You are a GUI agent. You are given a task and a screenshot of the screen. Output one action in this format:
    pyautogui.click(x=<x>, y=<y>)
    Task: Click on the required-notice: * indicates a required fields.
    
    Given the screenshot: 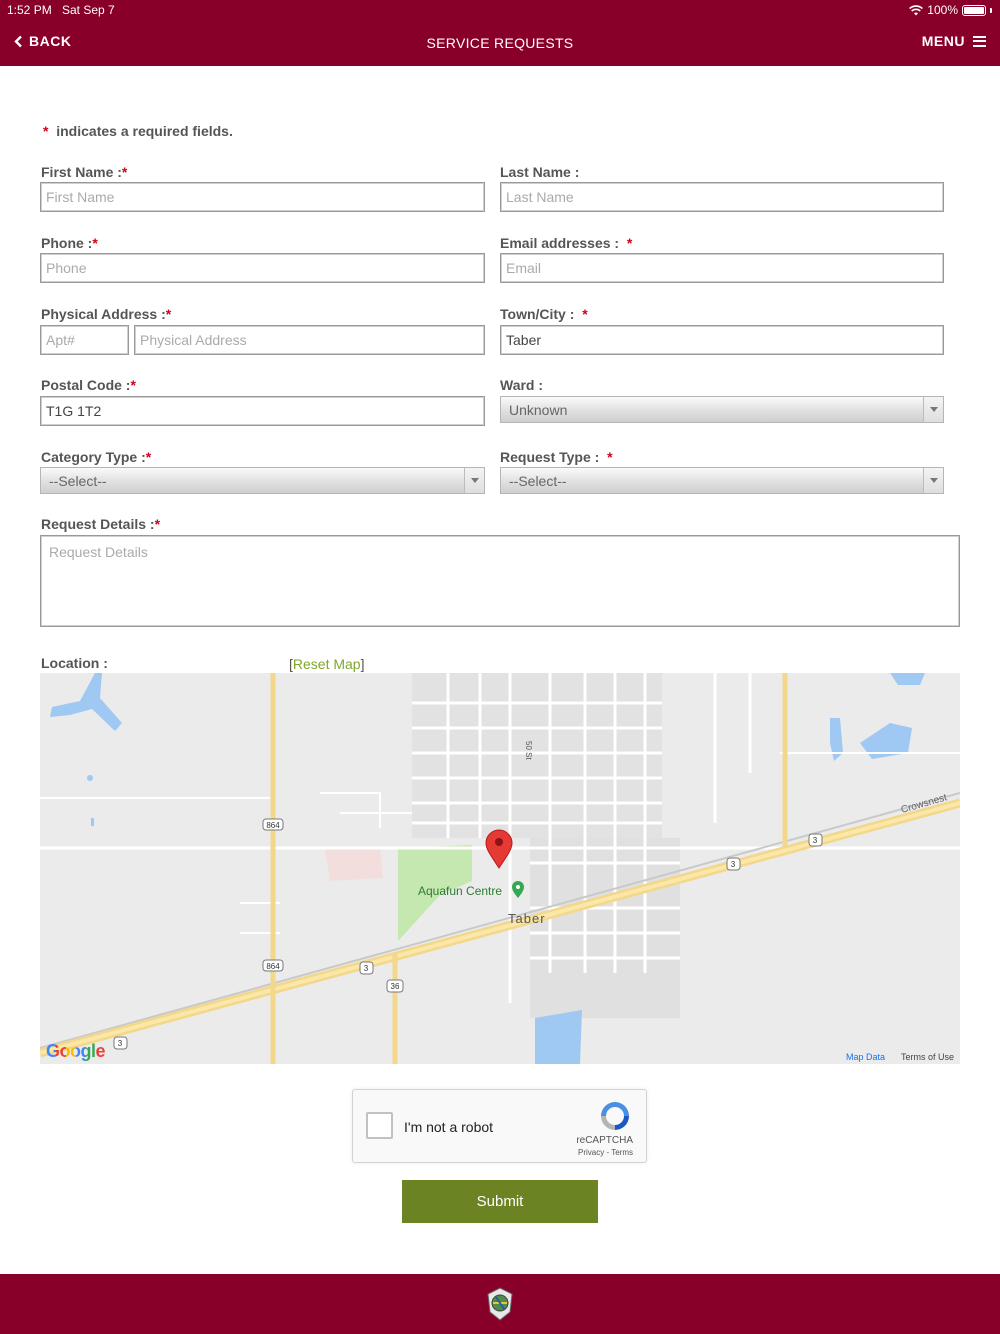 What is the action you would take?
    pyautogui.click(x=138, y=131)
    